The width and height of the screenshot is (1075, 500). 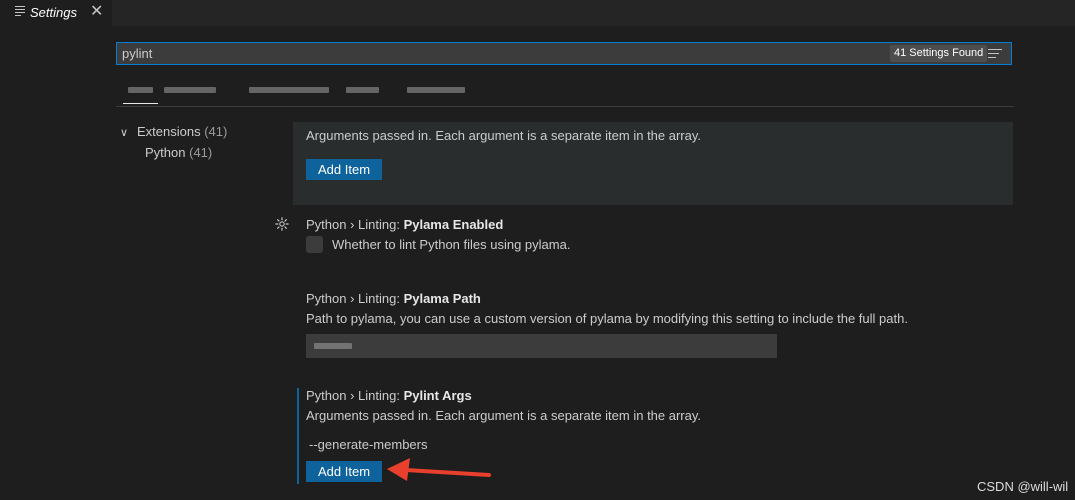 I want to click on toc-item-python: Python (41), so click(x=178, y=152).